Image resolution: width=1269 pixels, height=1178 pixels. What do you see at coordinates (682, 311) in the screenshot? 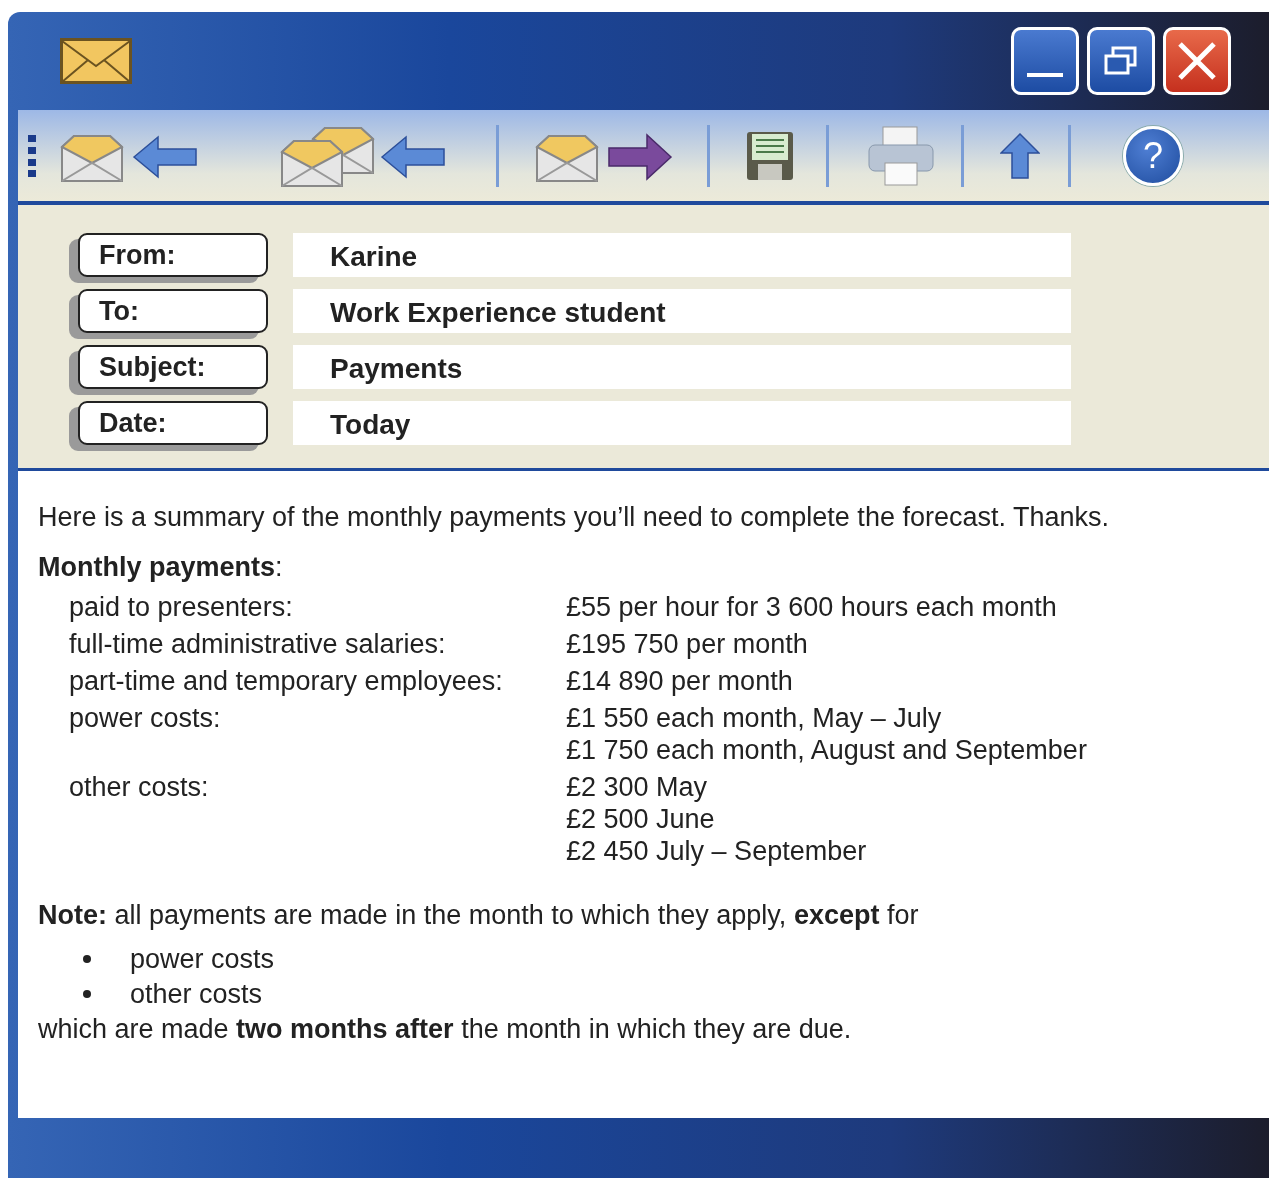
I see `field-value: Work Experience student` at bounding box center [682, 311].